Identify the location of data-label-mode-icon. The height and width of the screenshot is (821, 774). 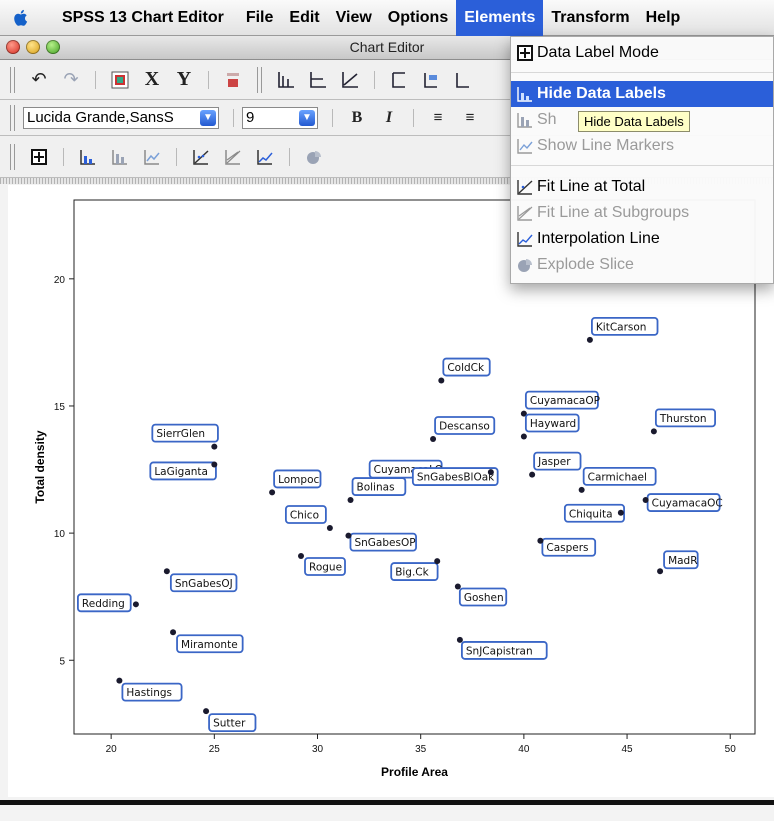
(39, 157).